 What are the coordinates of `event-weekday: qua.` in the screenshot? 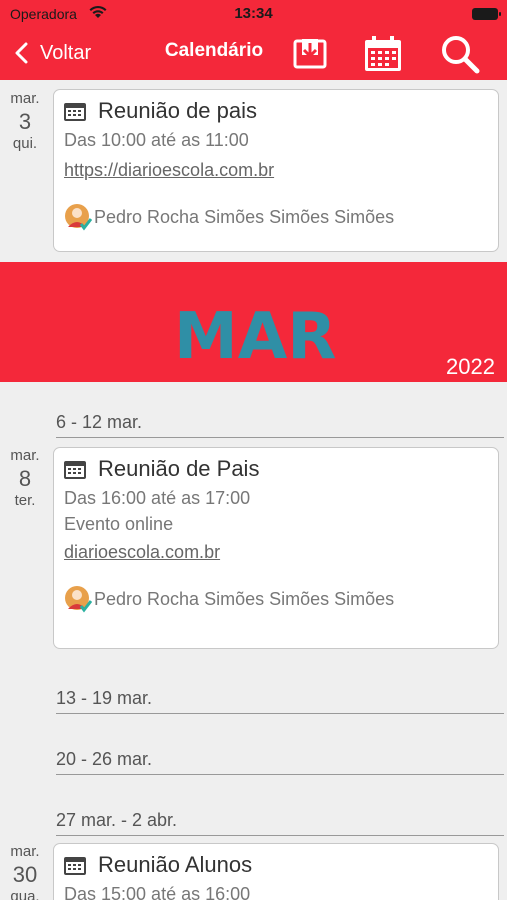 It's located at (25, 894).